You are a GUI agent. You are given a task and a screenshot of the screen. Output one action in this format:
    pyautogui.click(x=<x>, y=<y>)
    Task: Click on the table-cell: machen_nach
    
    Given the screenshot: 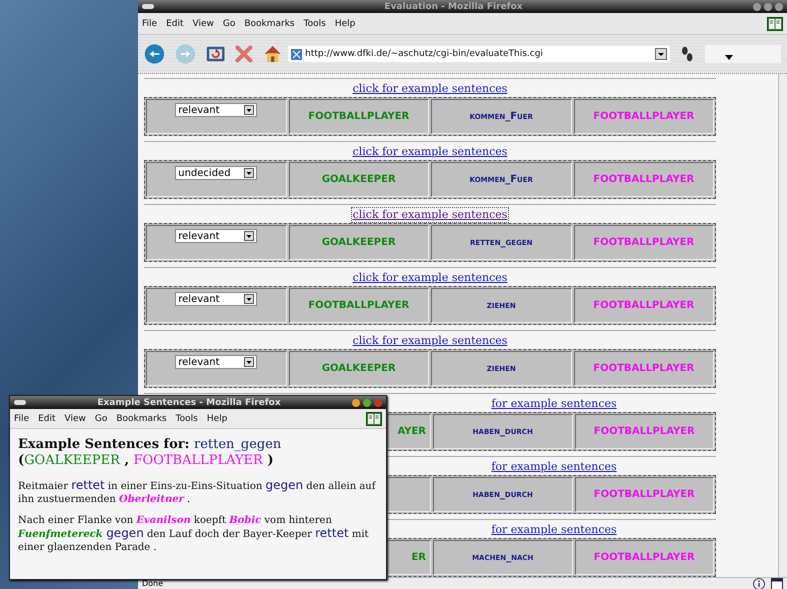 What is the action you would take?
    pyautogui.click(x=502, y=557)
    